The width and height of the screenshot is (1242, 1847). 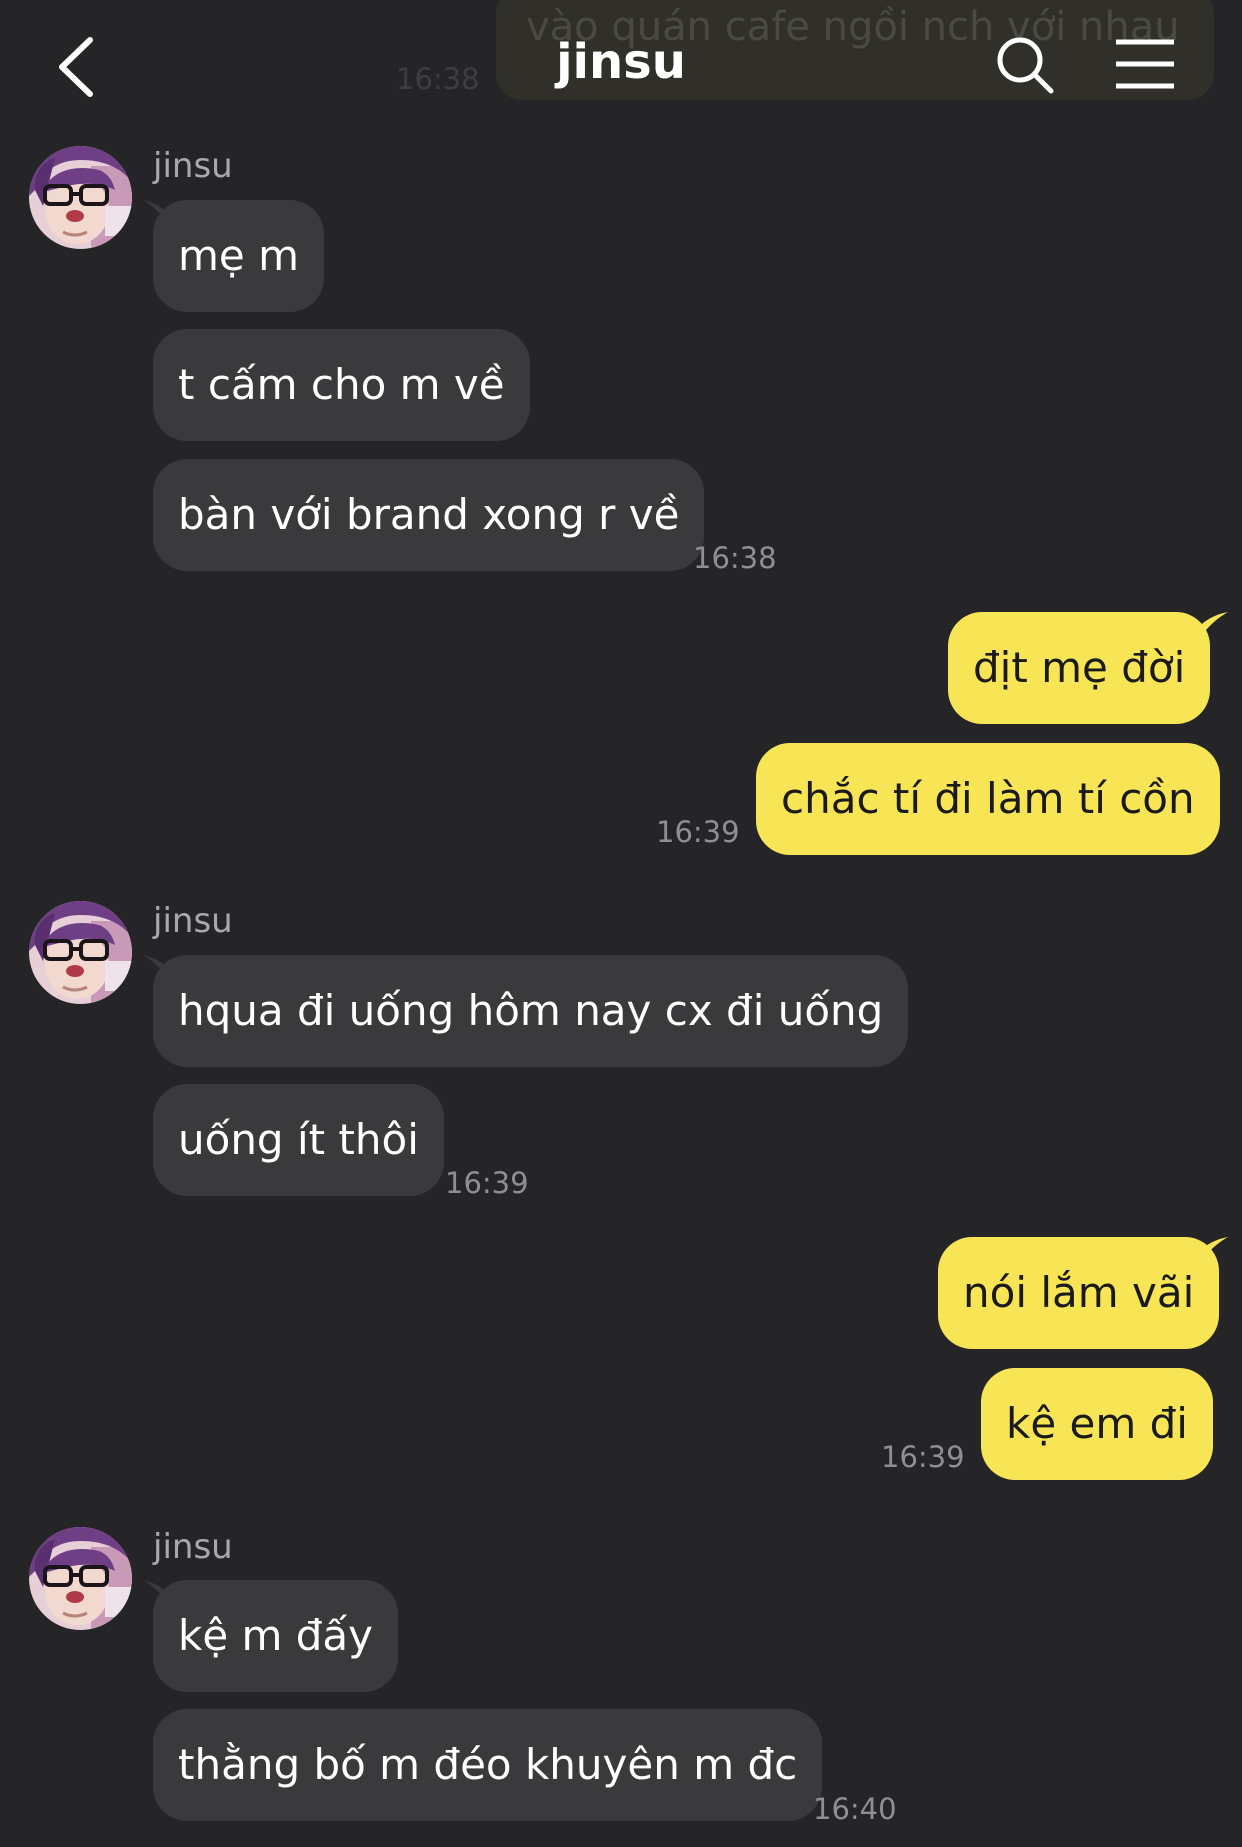 I want to click on message-bubble: t cấm cho m về, so click(x=341, y=385).